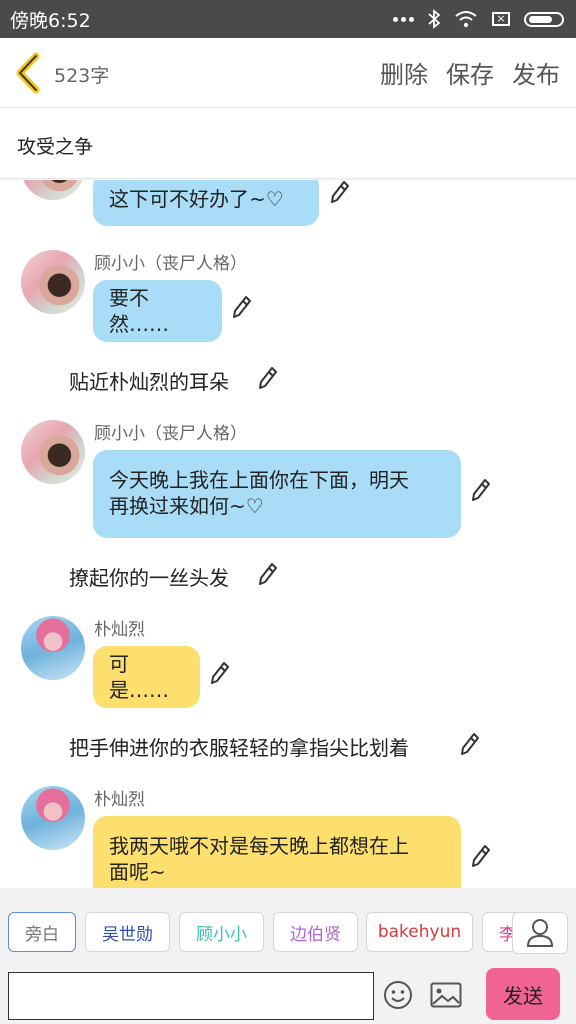 The image size is (576, 1024). What do you see at coordinates (404, 72) in the screenshot?
I see `delete-button: 删除` at bounding box center [404, 72].